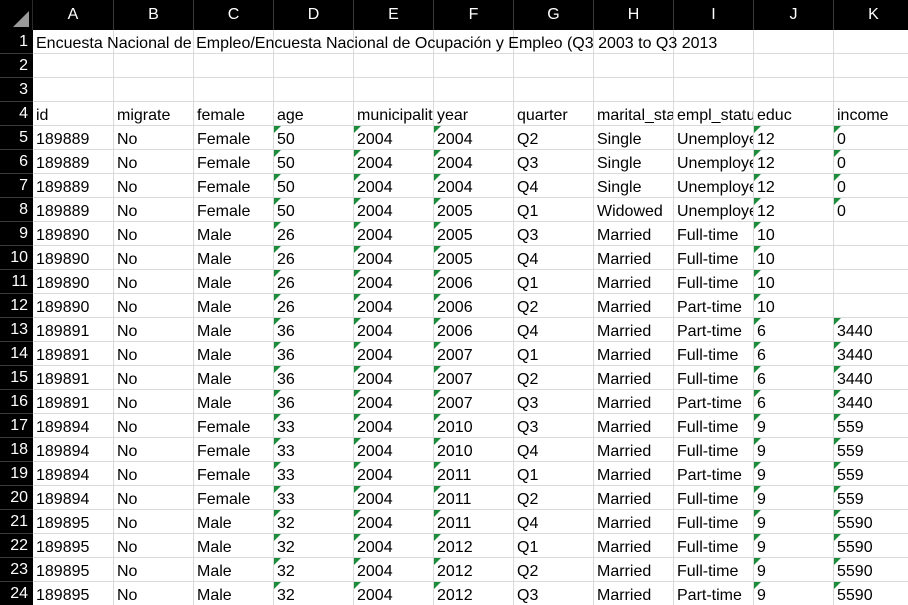 Image resolution: width=908 pixels, height=605 pixels. What do you see at coordinates (554, 306) in the screenshot?
I see `table-cell: Q2` at bounding box center [554, 306].